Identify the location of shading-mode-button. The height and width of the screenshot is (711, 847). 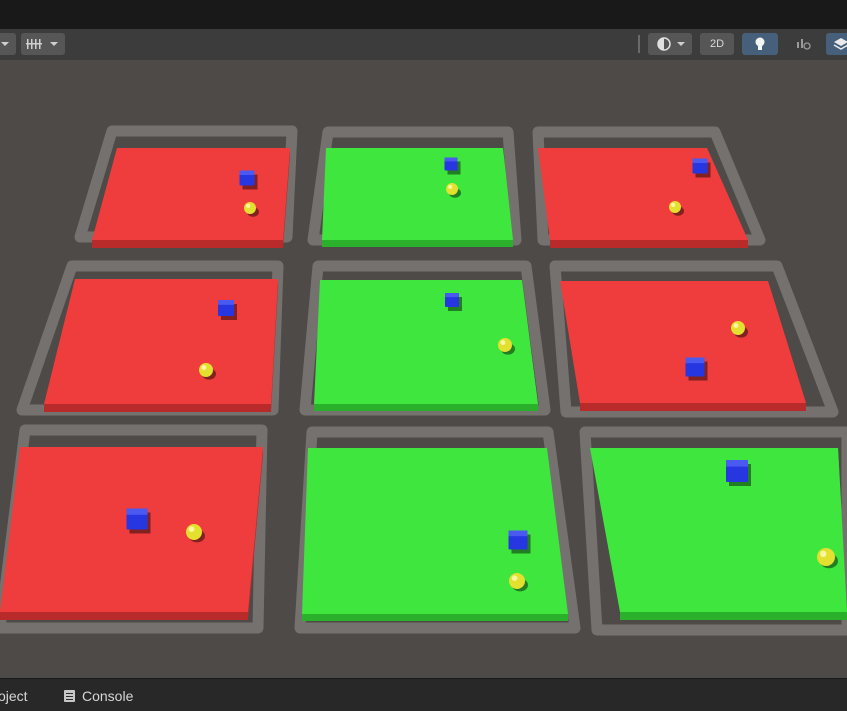
(670, 44).